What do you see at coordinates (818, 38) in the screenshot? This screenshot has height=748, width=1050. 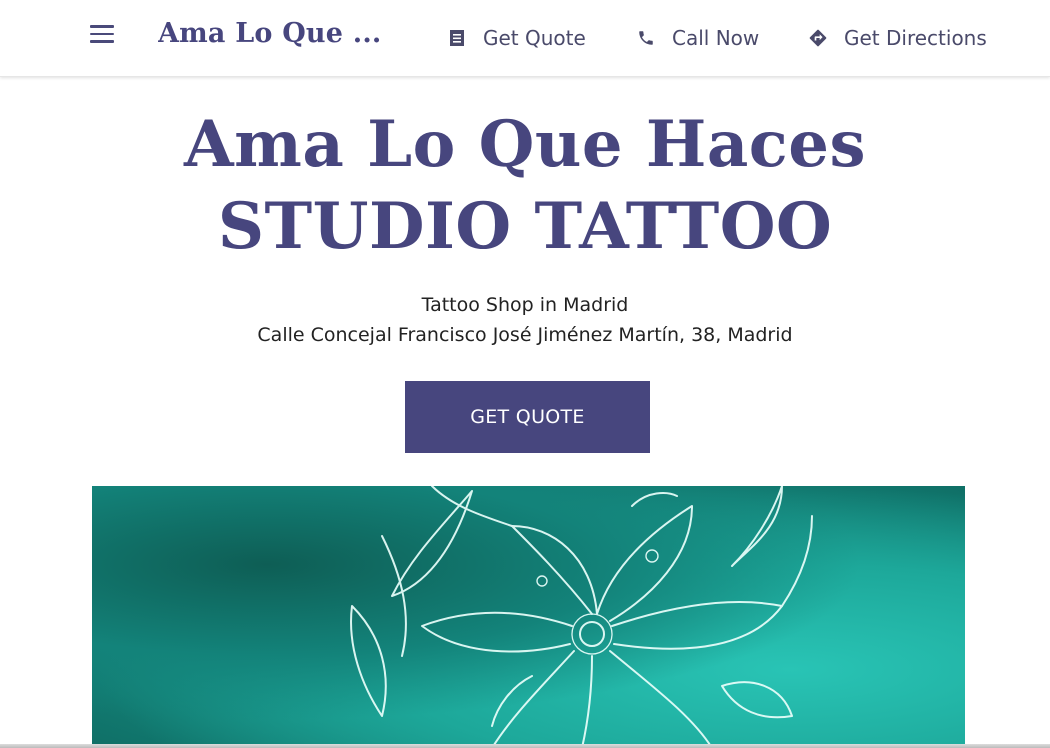 I see `directions-icon` at bounding box center [818, 38].